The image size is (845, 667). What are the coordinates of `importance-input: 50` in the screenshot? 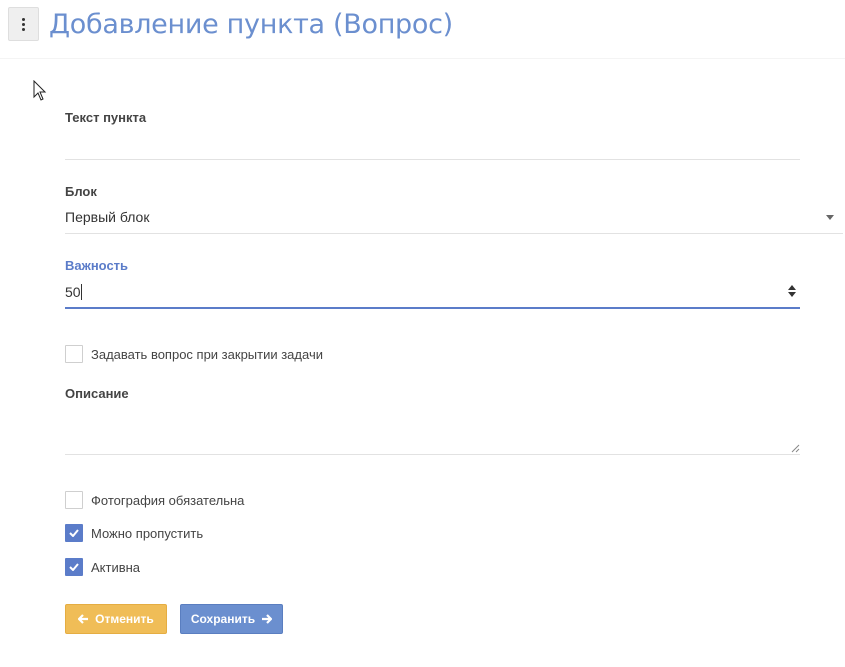 It's located at (420, 292).